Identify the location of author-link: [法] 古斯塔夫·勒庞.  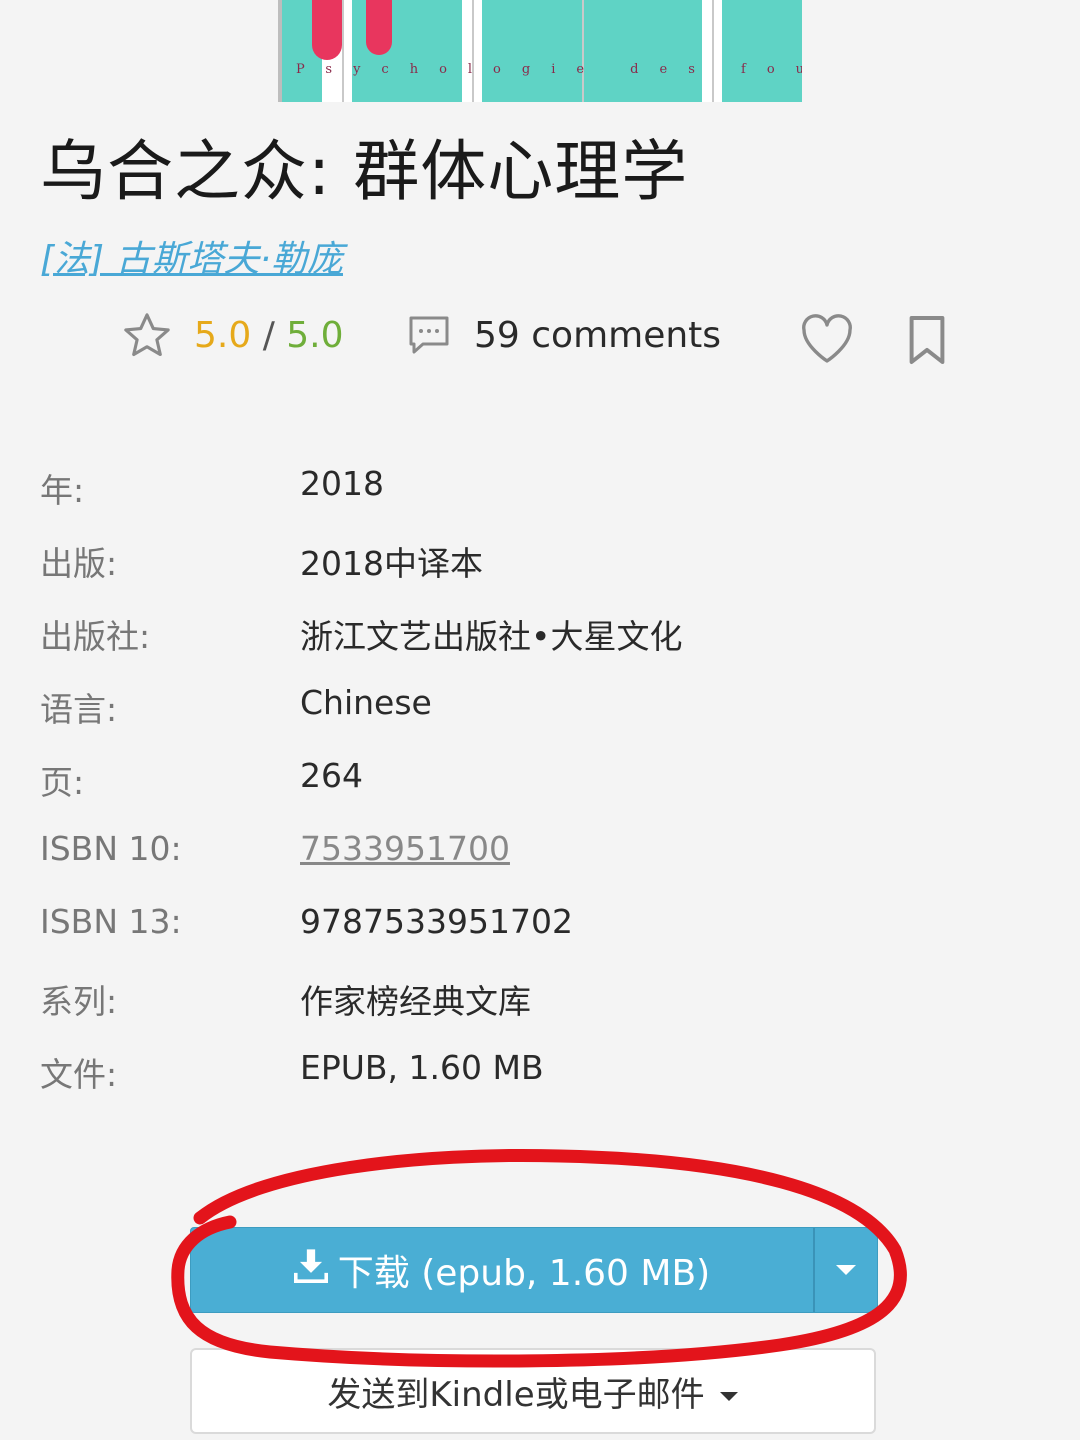
(191, 256).